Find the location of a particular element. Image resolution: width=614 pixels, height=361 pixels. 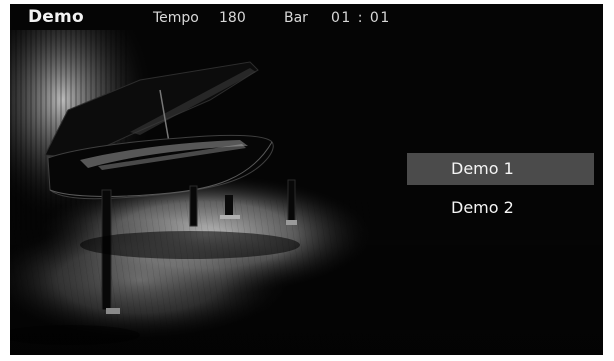

demo-item-2: Demo 2 is located at coordinates (500, 208).